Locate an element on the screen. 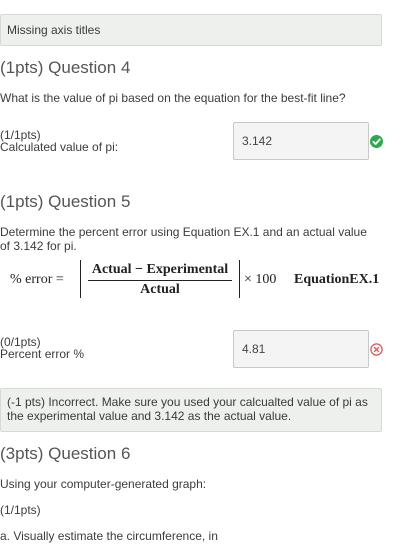 The height and width of the screenshot is (551, 401). question-4-title: (1pts) Question 4 is located at coordinates (65, 67).